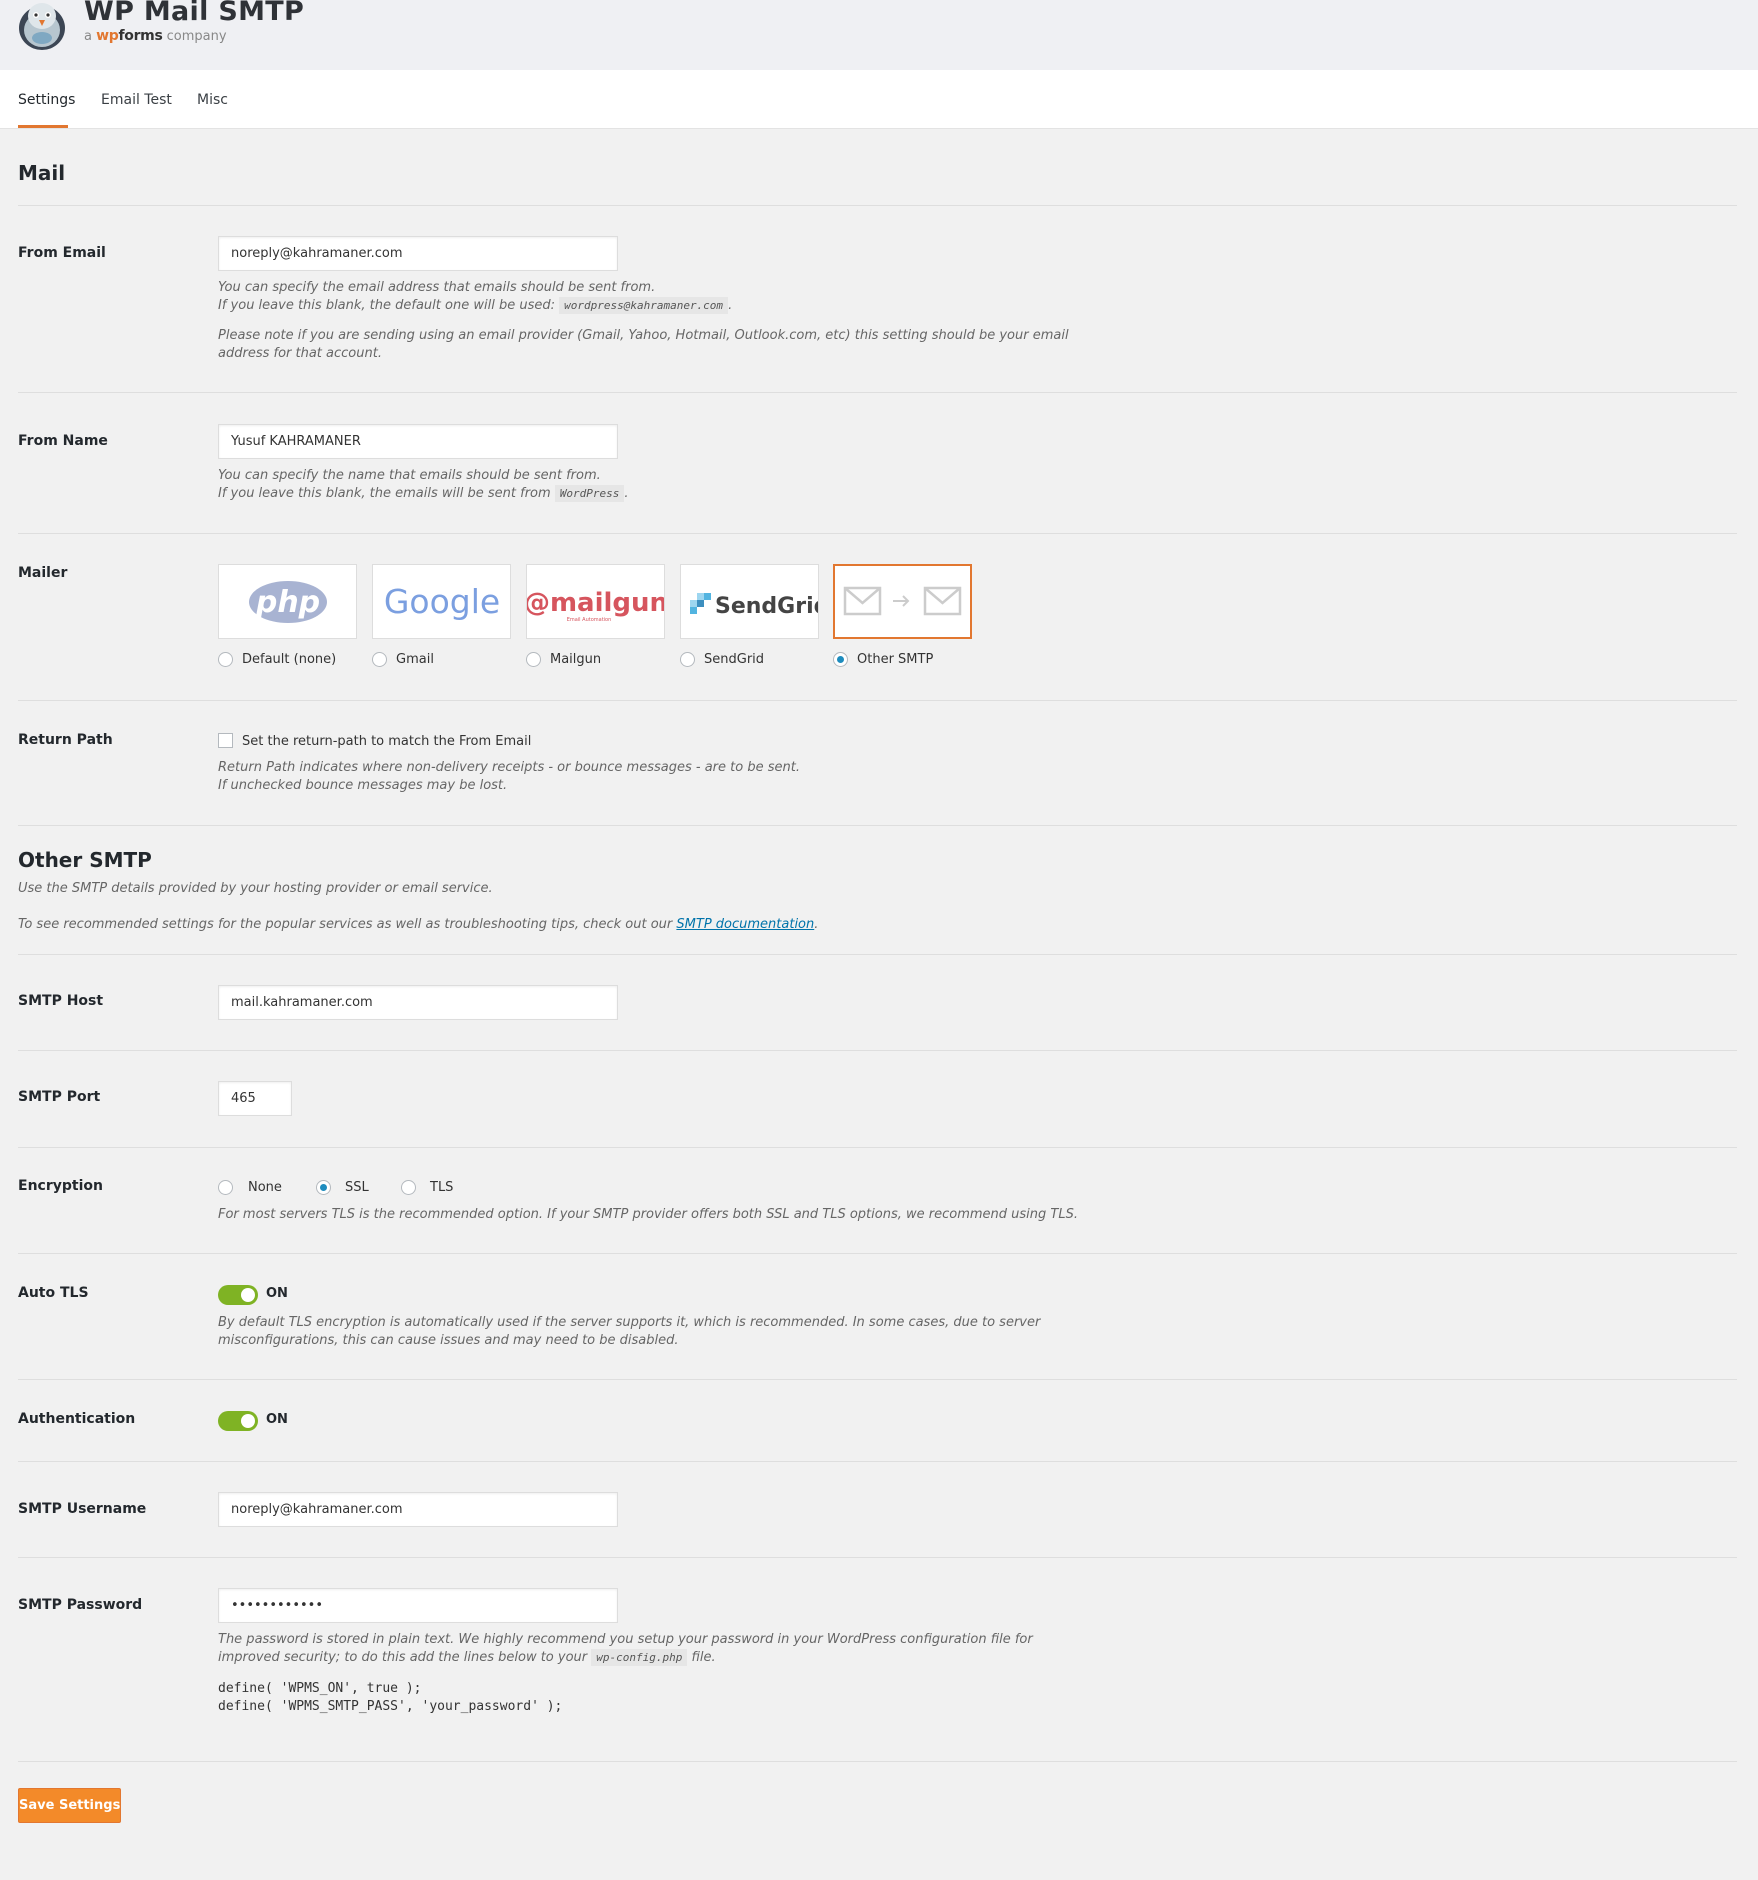 The height and width of the screenshot is (1880, 1758). Describe the element at coordinates (43, 126) in the screenshot. I see `active-tab-indicator` at that location.